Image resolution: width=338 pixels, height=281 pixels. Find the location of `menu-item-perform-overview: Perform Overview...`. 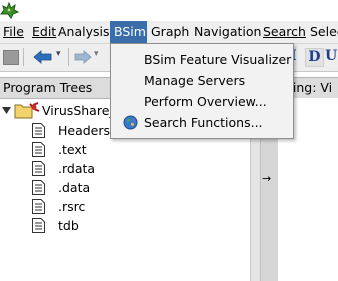

menu-item-perform-overview: Perform Overview... is located at coordinates (202, 101).